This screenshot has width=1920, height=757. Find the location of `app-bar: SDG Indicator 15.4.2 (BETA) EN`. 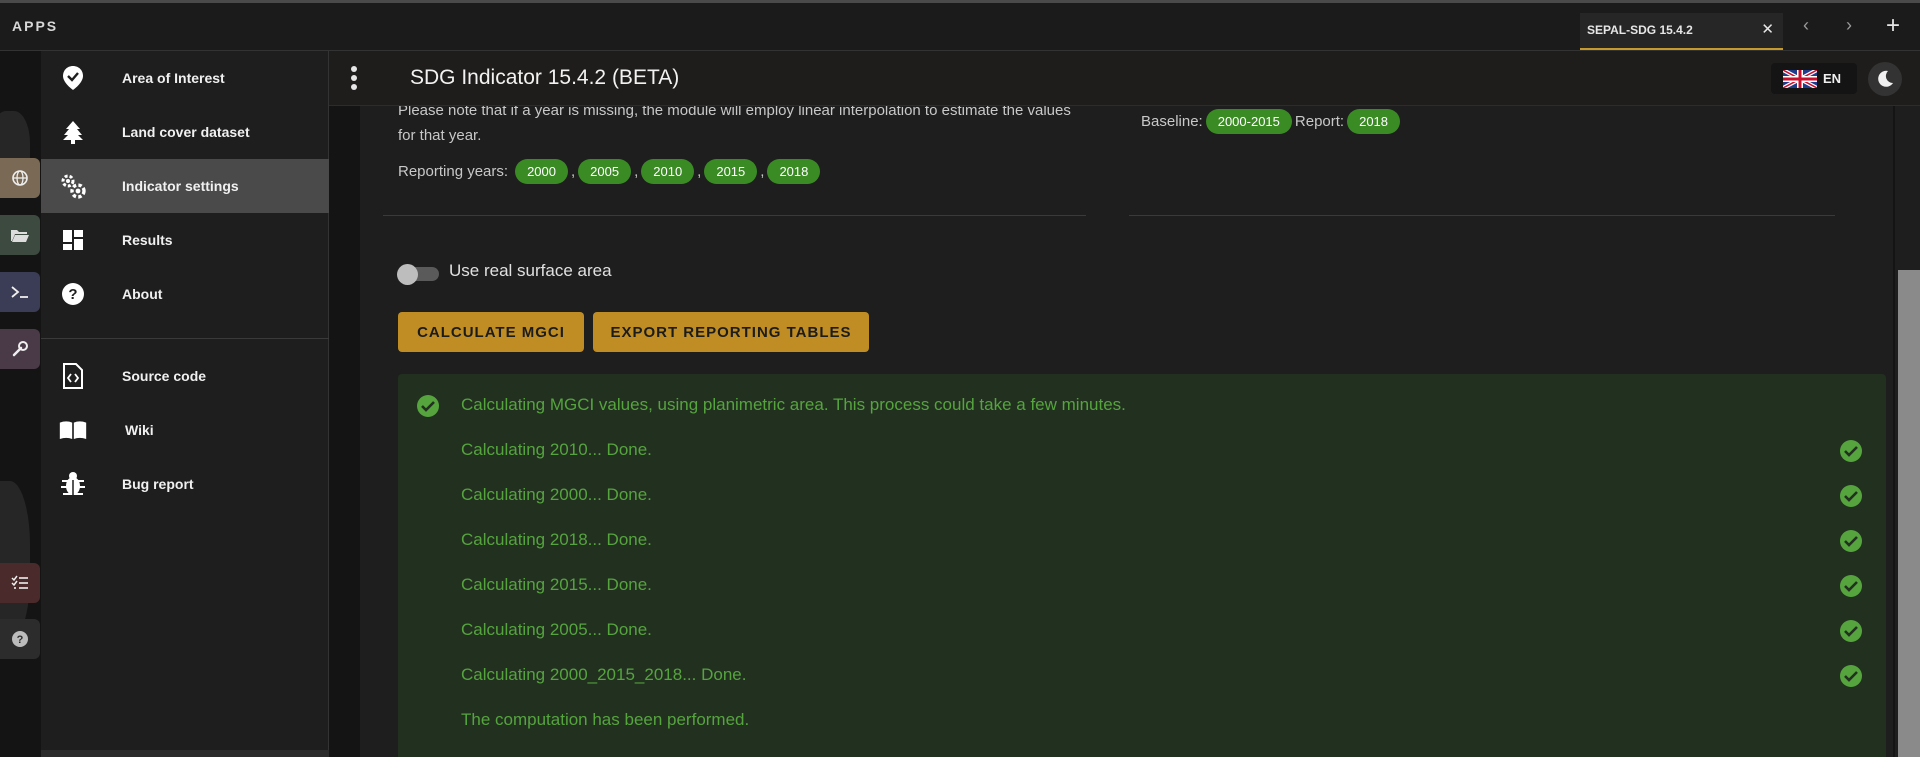

app-bar: SDG Indicator 15.4.2 (BETA) EN is located at coordinates (1124, 78).